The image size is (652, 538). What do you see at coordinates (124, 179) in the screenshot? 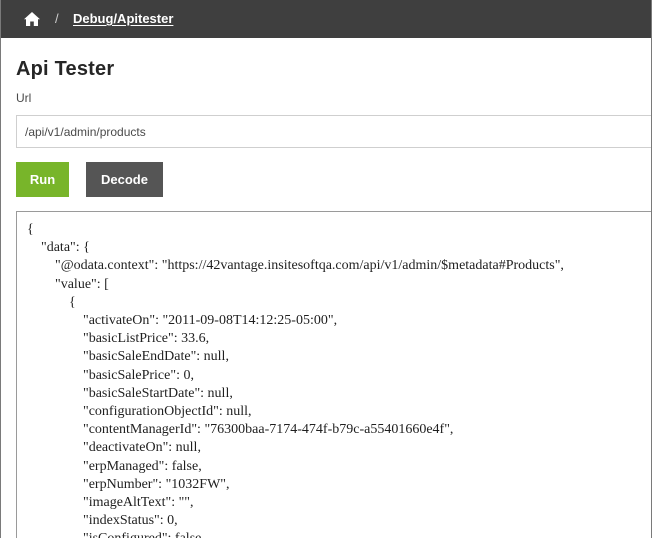
I see `decode-button: Decode` at bounding box center [124, 179].